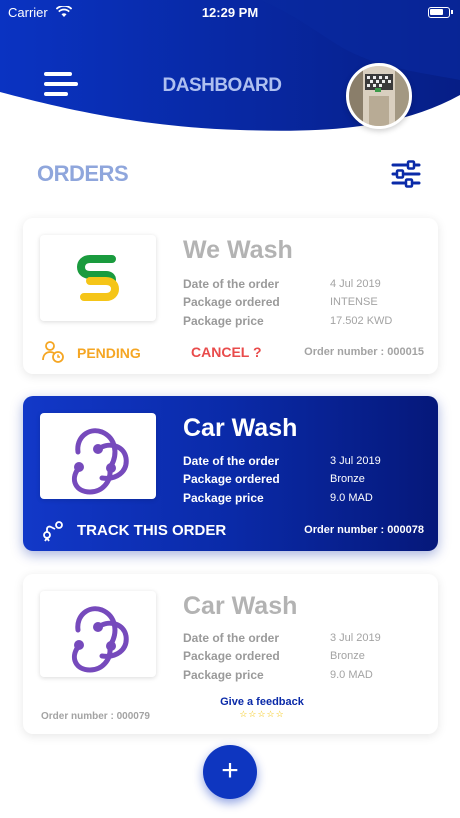 The height and width of the screenshot is (818, 460). I want to click on avatar-photo, so click(379, 96).